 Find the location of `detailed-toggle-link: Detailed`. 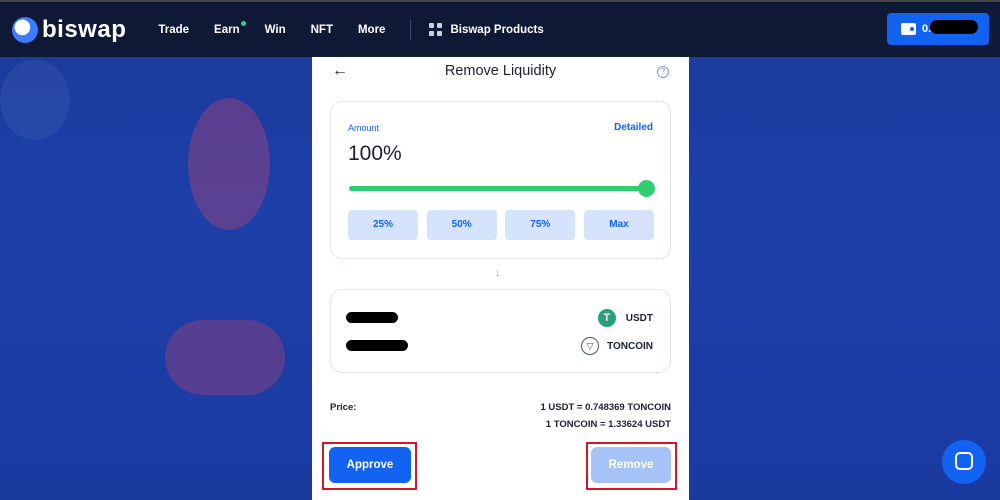

detailed-toggle-link: Detailed is located at coordinates (633, 127).